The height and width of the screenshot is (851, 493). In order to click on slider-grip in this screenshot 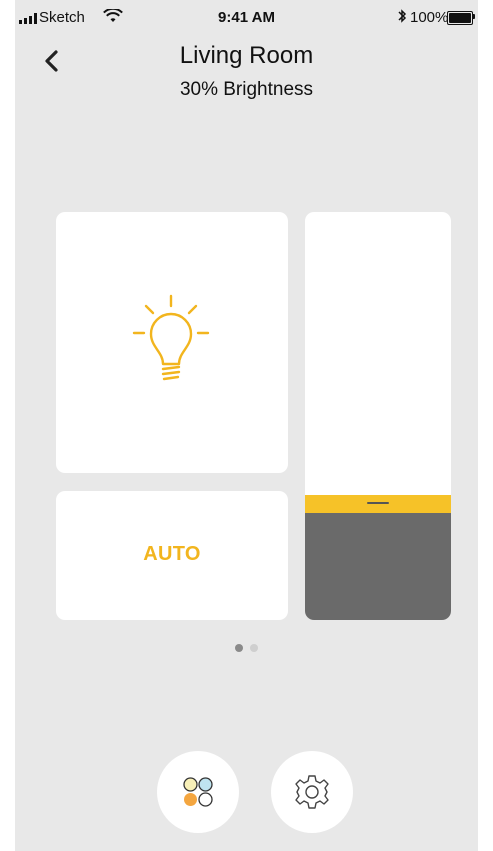, I will do `click(378, 503)`.